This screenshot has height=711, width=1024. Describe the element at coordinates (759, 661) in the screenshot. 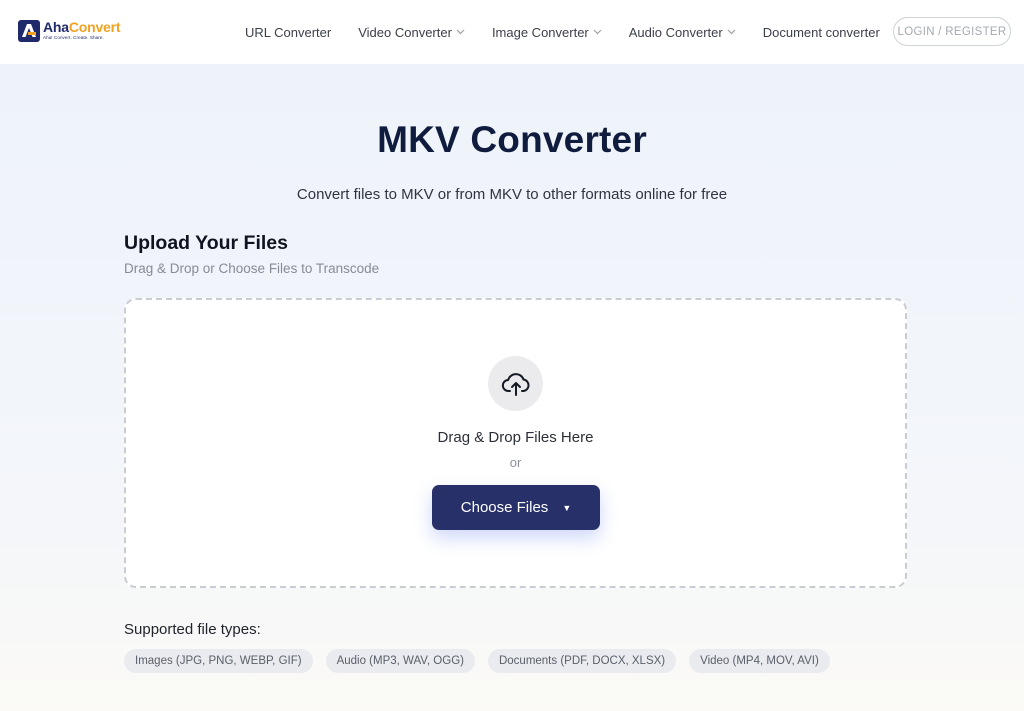

I see `file-type-chip-video: Video (MP4, MOV, AVI)` at that location.